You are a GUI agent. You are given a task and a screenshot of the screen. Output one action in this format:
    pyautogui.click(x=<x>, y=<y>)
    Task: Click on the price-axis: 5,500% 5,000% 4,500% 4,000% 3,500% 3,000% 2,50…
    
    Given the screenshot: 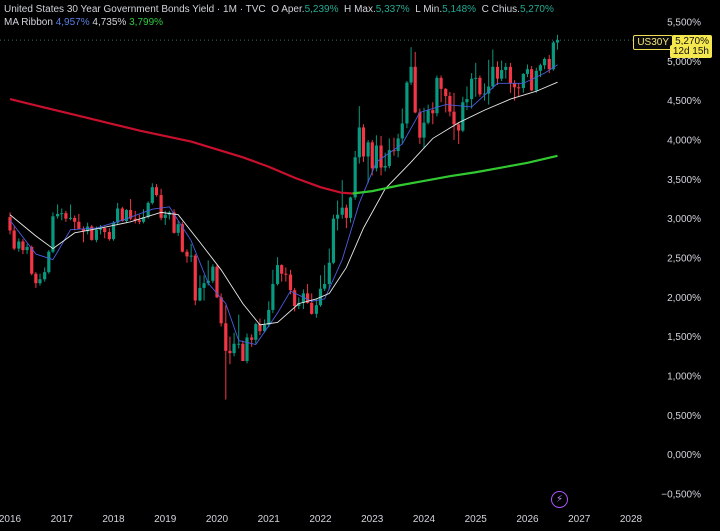 What is the action you would take?
    pyautogui.click(x=681, y=259)
    